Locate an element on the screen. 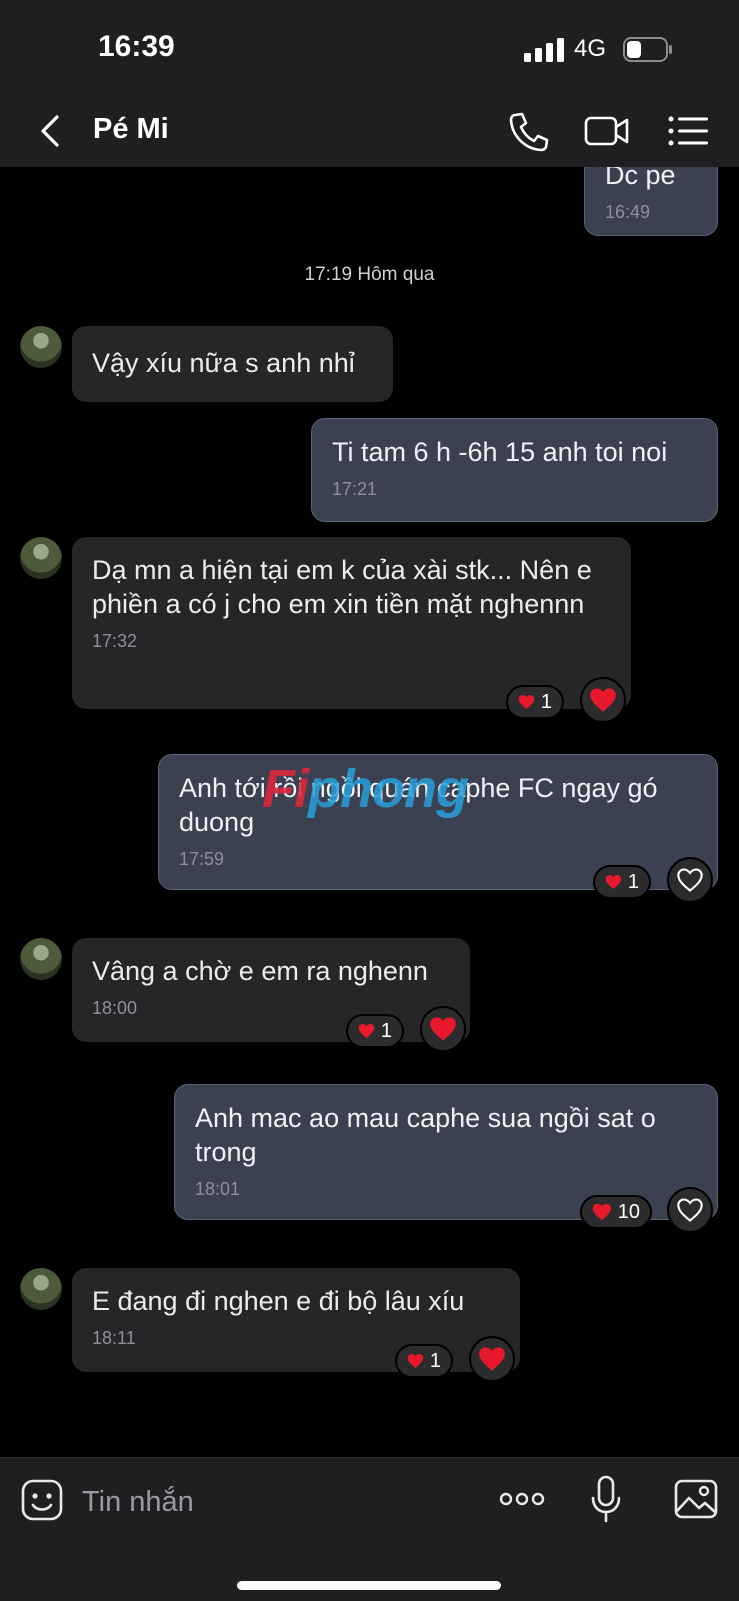  message-text: Ti tam 6 h -6h 15 anh toi noi is located at coordinates (500, 452).